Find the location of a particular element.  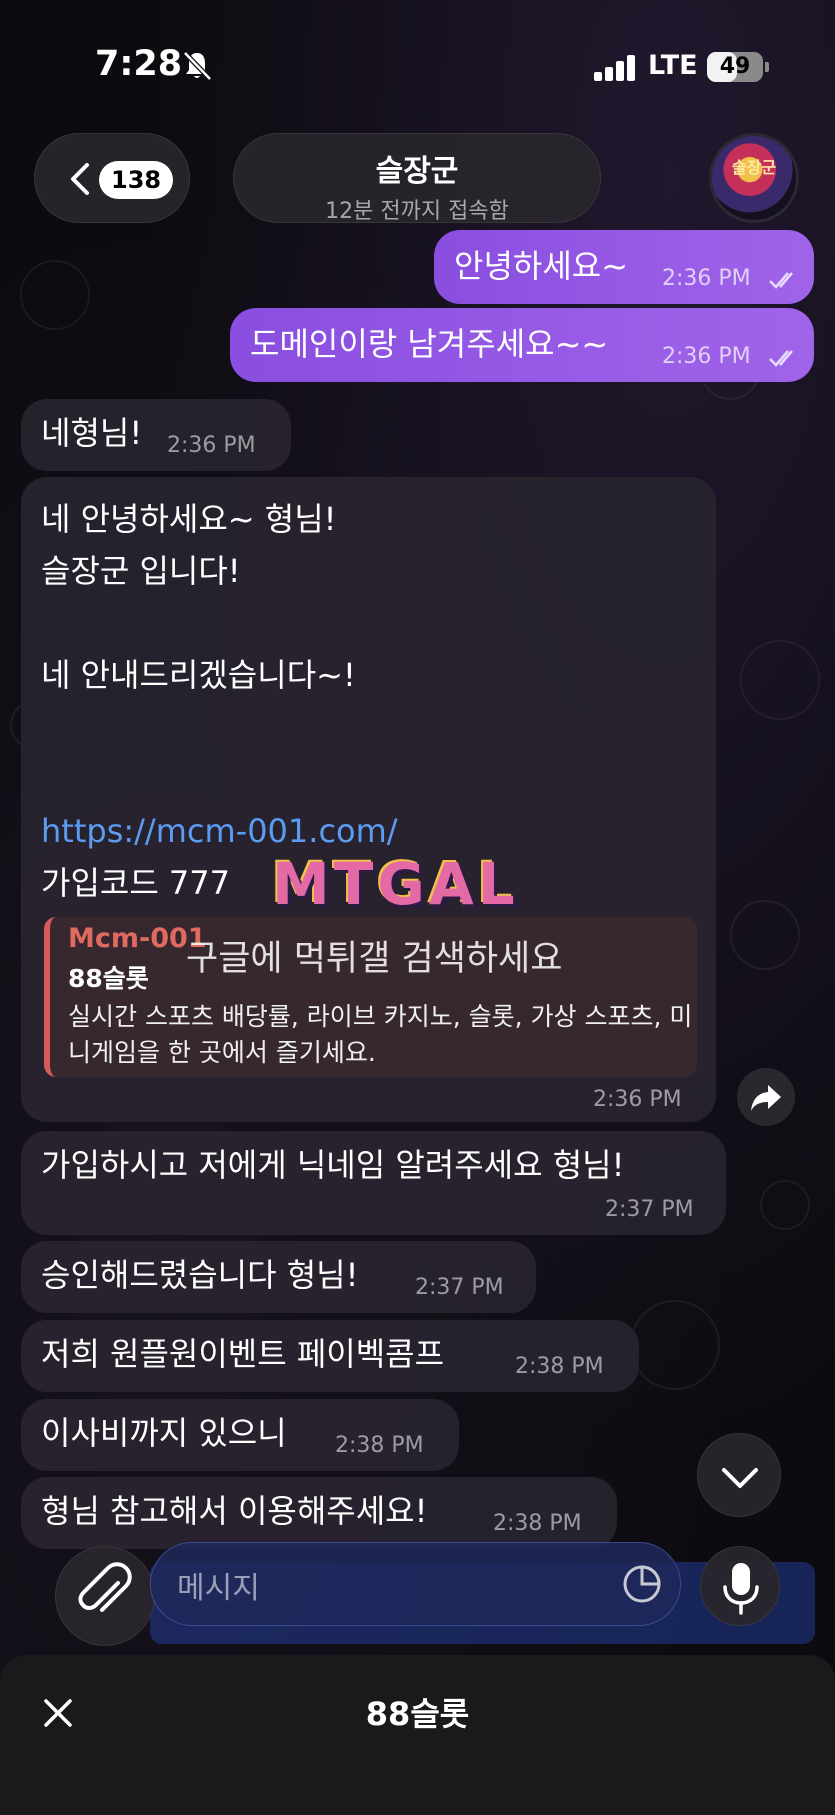

preview-title: 88슬롯 is located at coordinates (108, 978).